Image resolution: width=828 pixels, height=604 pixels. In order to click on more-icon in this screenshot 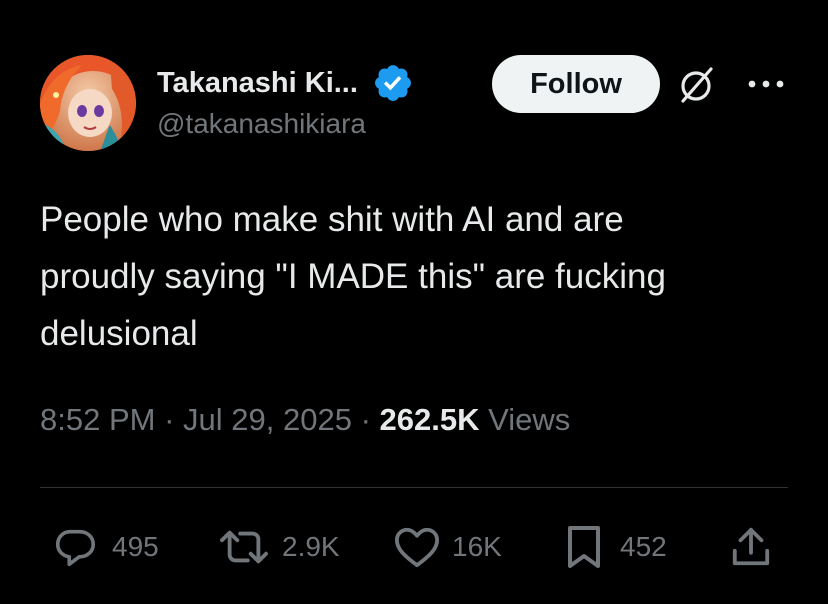, I will do `click(766, 84)`.